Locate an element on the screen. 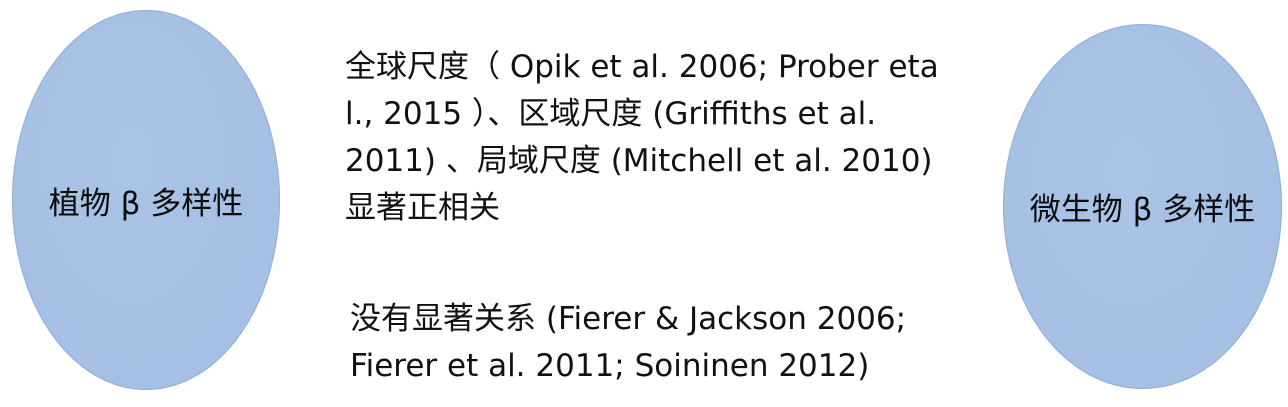  no-correlation-line-1: 没有显著关系 (Fierer & Jackson 2006; is located at coordinates (628, 319).